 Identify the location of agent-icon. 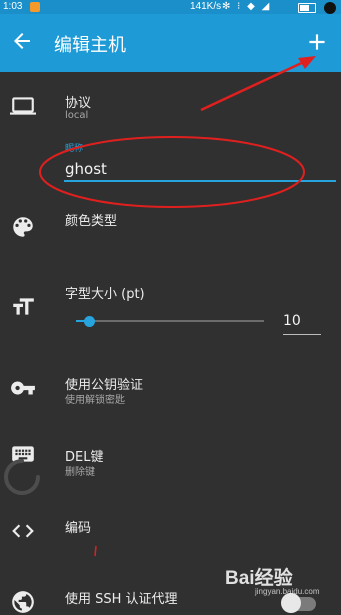
(23, 602).